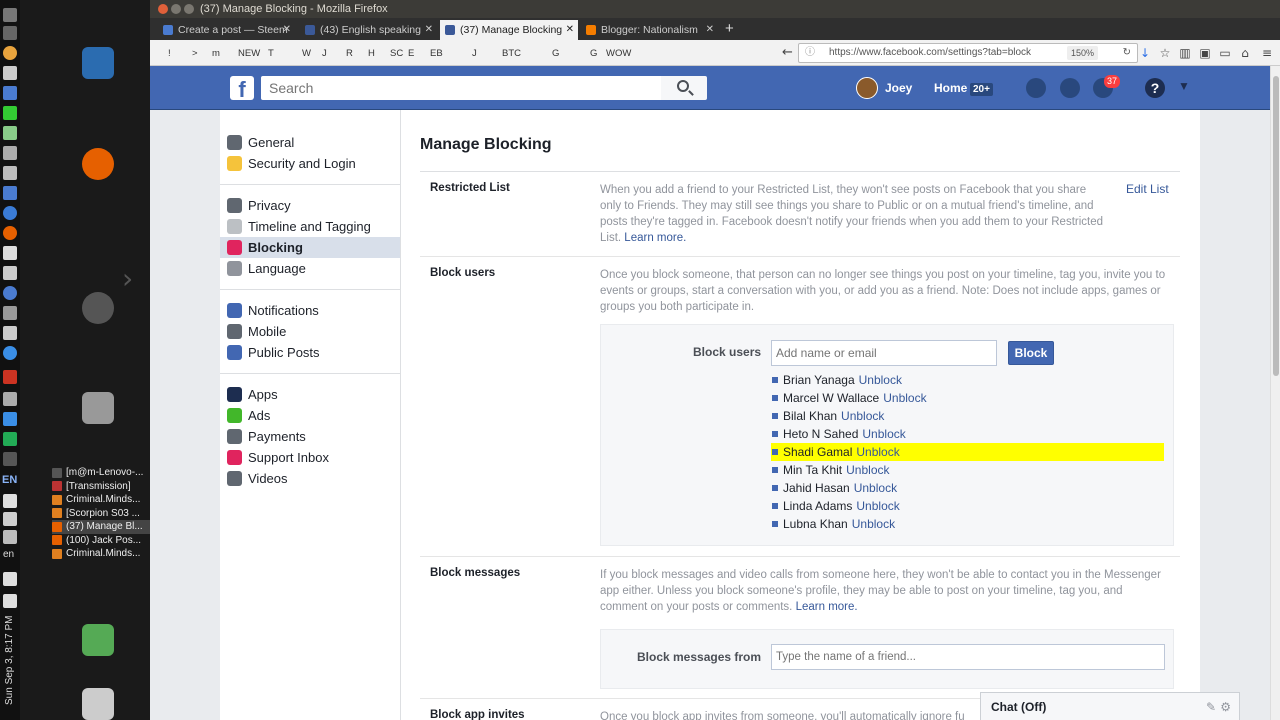 The height and width of the screenshot is (720, 1280). Describe the element at coordinates (226, 30) in the screenshot. I see `tab-steem: Create a post — Steem ✕` at that location.